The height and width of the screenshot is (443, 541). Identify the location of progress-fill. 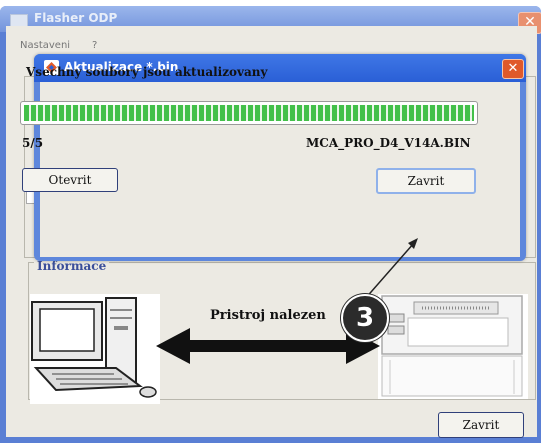
(249, 113).